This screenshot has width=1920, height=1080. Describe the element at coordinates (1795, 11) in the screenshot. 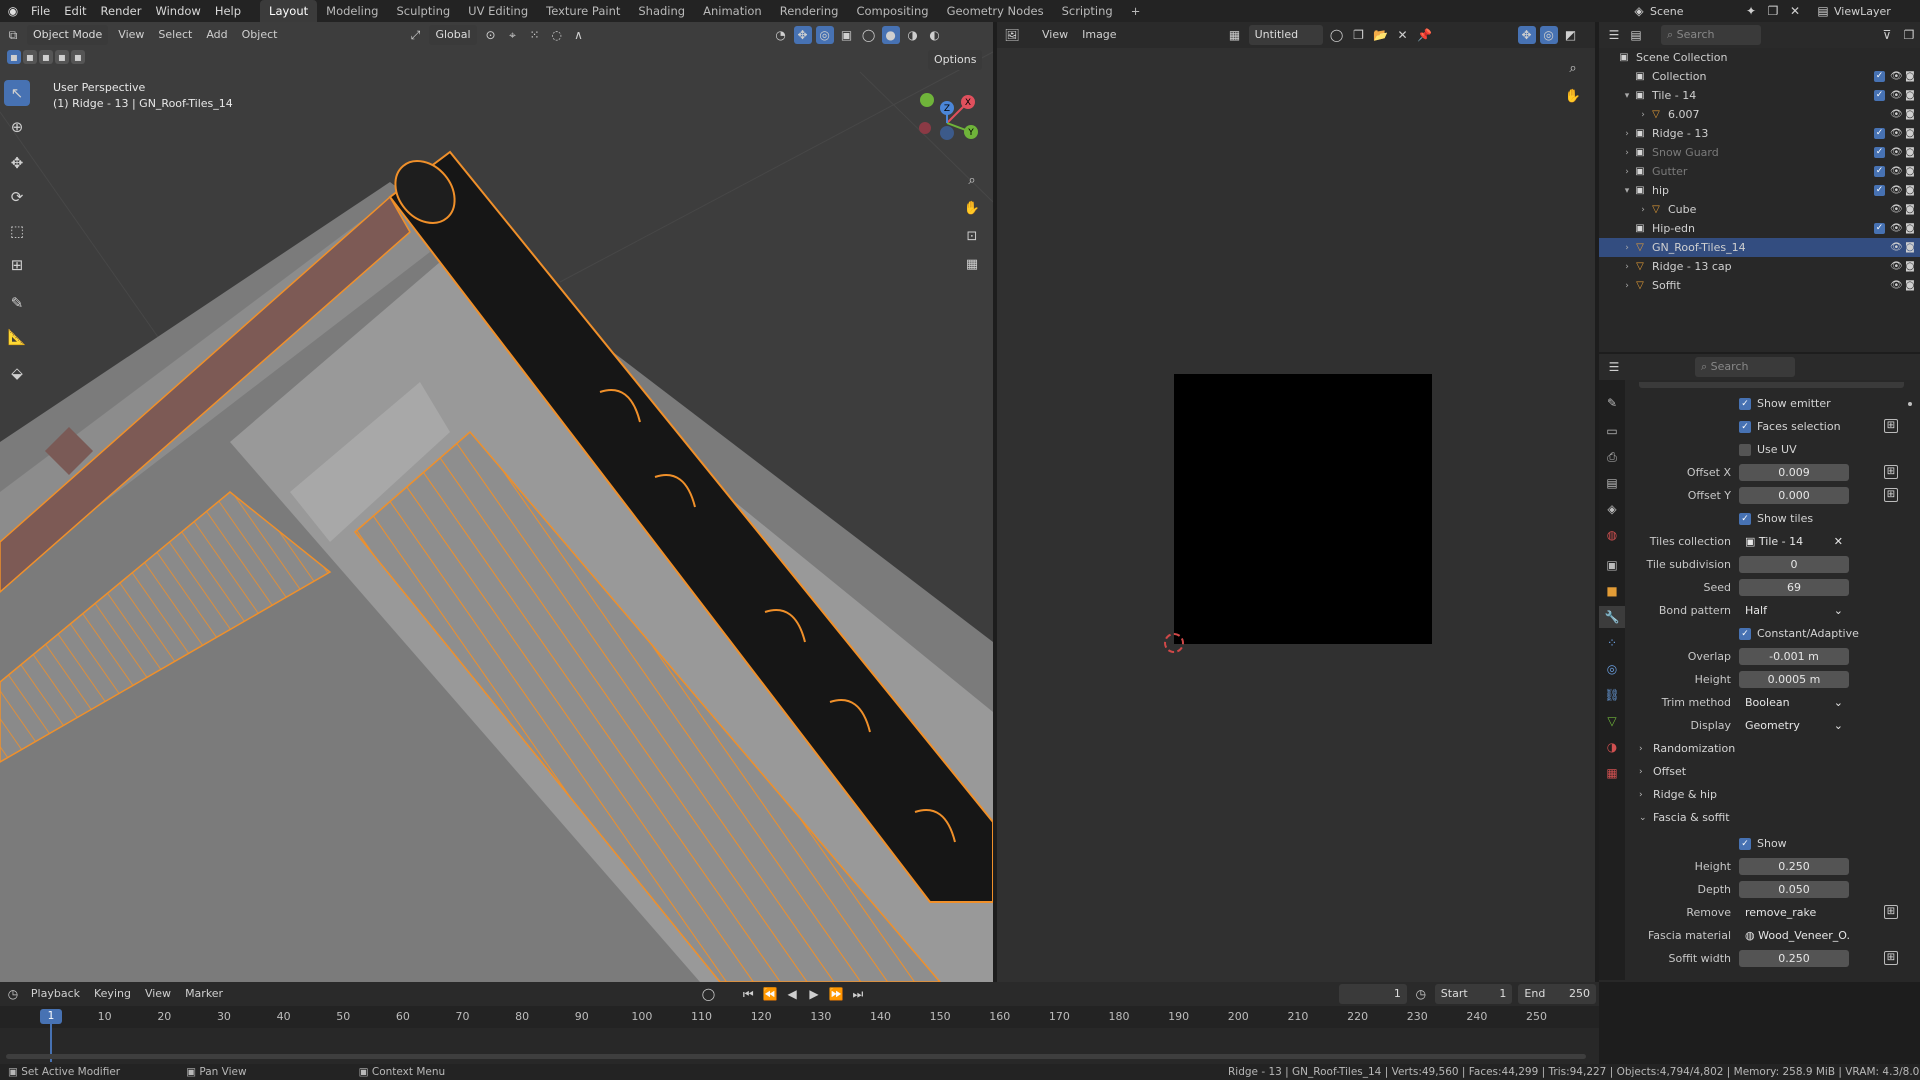

I see `close-icon: ✕` at that location.